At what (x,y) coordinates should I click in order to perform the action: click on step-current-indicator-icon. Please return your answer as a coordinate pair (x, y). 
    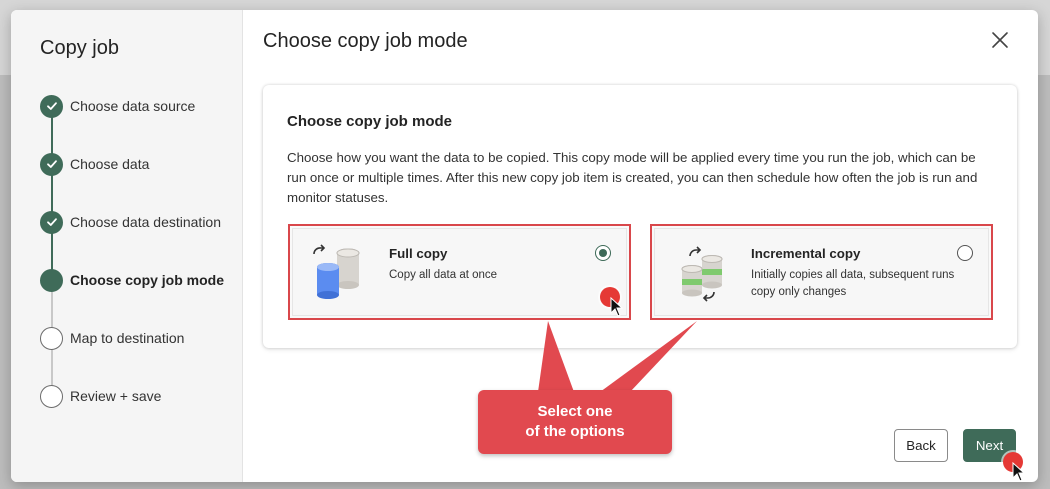
    Looking at the image, I should click on (51, 280).